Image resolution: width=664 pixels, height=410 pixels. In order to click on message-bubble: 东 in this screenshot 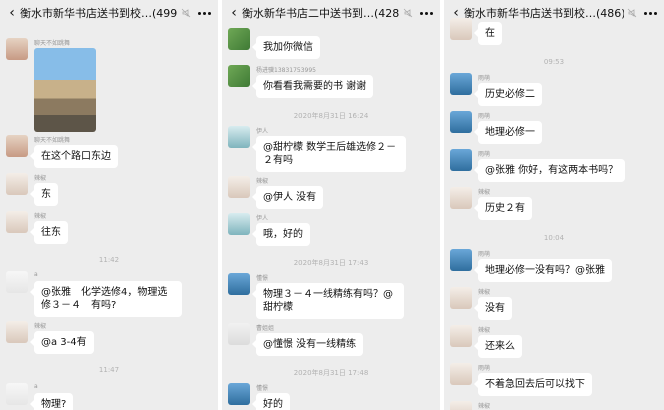, I will do `click(44, 194)`.